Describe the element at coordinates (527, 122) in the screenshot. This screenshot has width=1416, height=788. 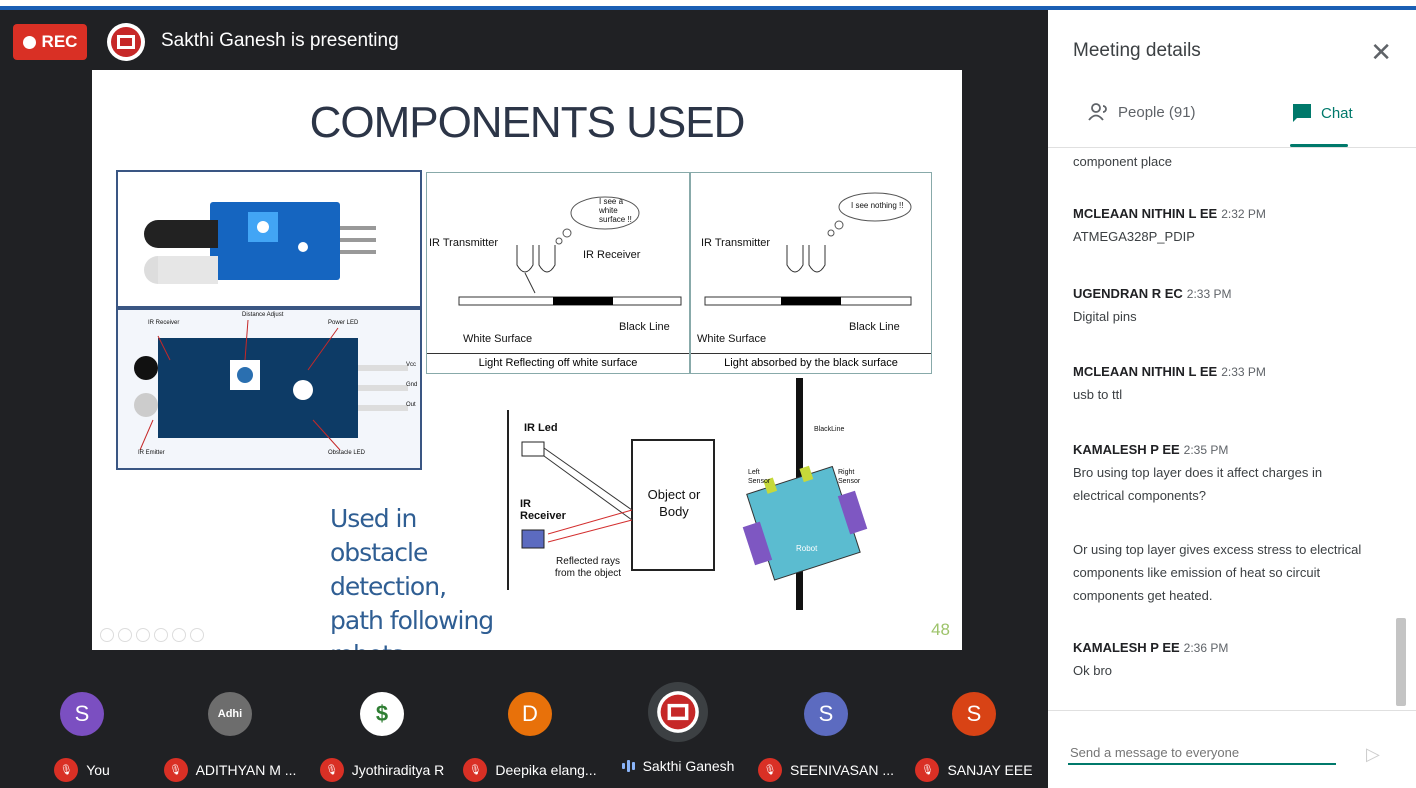
I see `slide-title: COMPONENTS USED` at that location.